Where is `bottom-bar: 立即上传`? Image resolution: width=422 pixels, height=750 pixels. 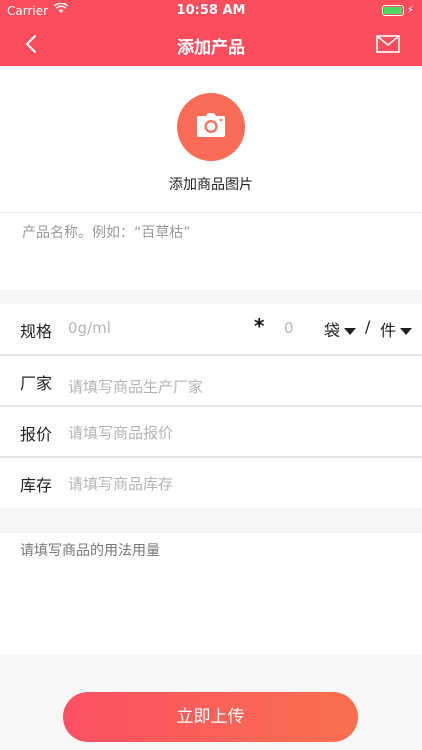
bottom-bar: 立即上传 is located at coordinates (211, 702).